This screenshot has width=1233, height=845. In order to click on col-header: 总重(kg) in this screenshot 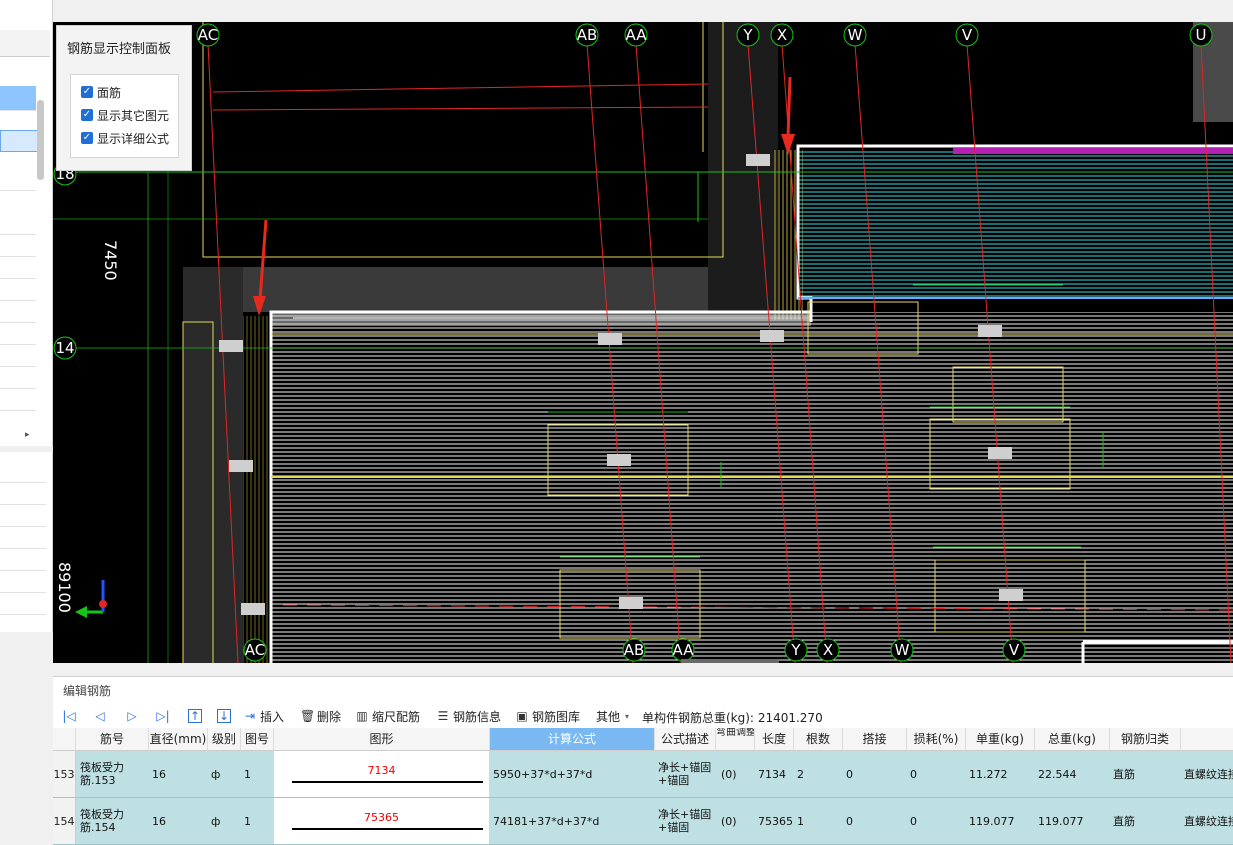, I will do `click(1072, 739)`.